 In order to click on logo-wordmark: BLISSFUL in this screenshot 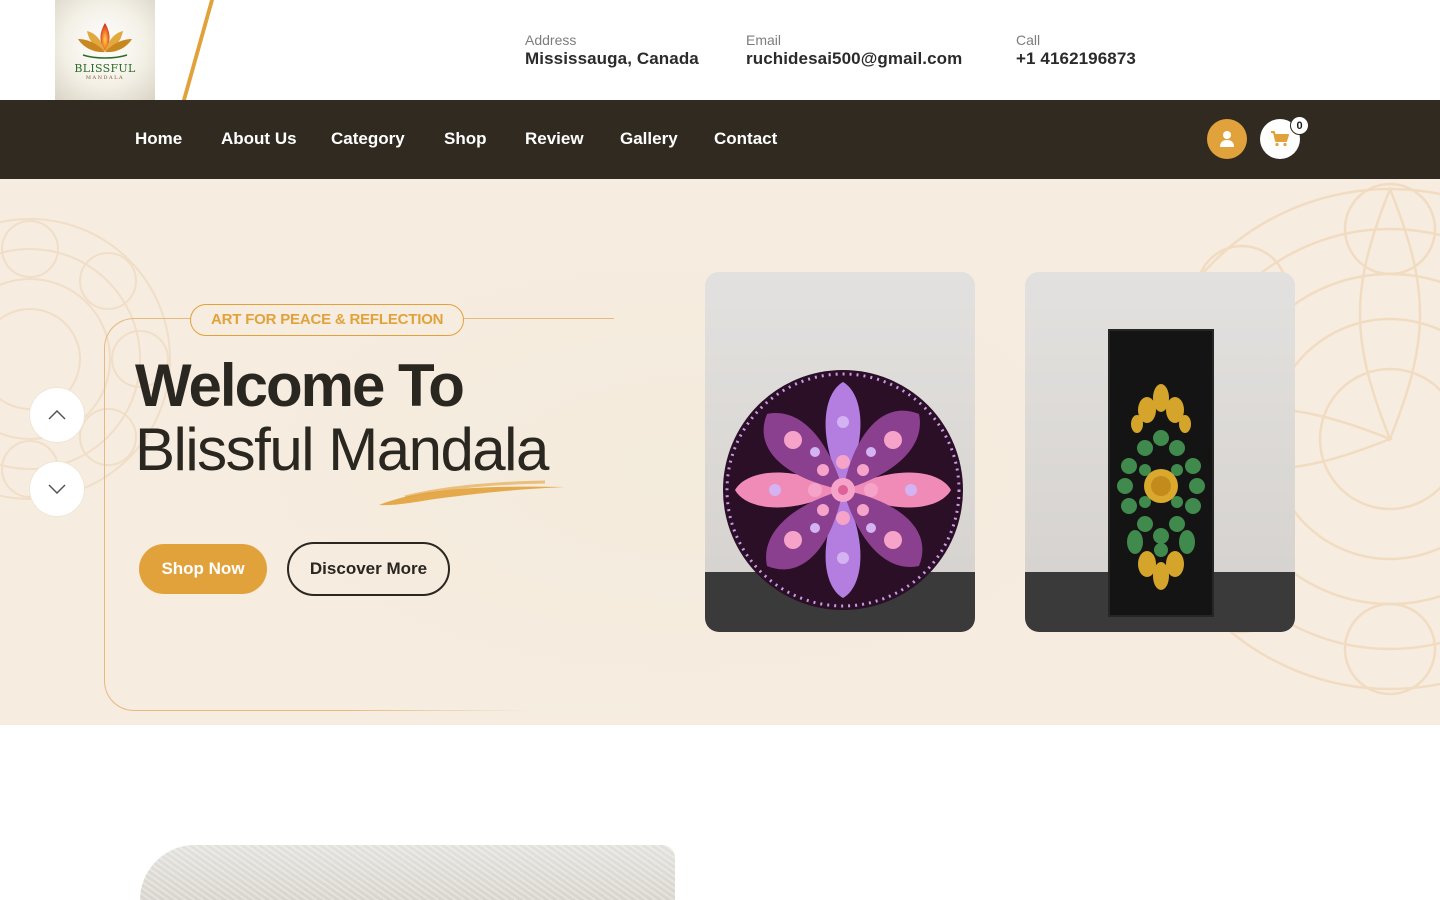, I will do `click(105, 68)`.